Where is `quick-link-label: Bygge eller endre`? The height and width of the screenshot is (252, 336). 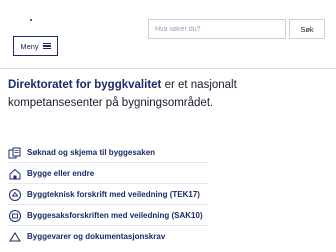
quick-link-label: Bygge eller endre is located at coordinates (61, 173).